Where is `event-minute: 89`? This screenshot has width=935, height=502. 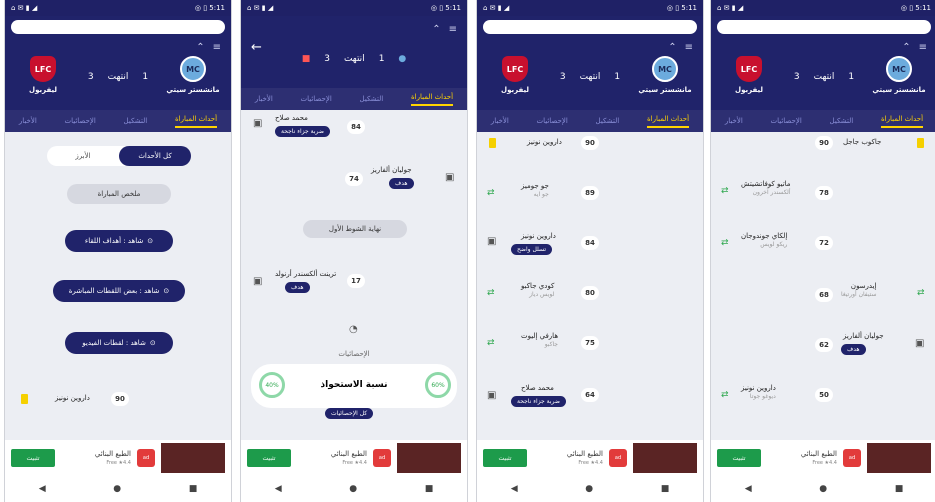 event-minute: 89 is located at coordinates (590, 193).